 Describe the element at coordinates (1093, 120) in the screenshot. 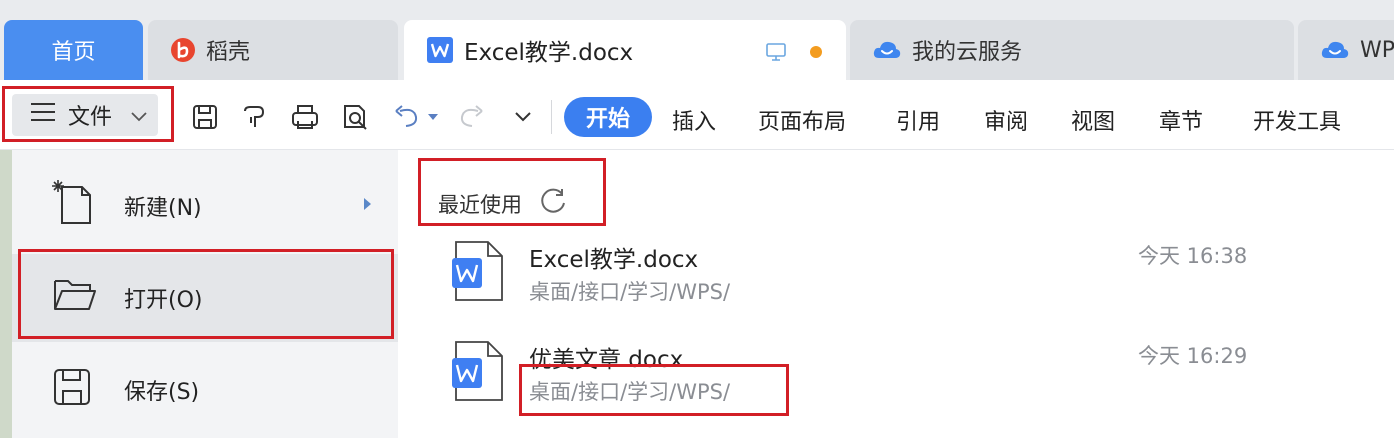

I see `menu-view: 视图` at that location.